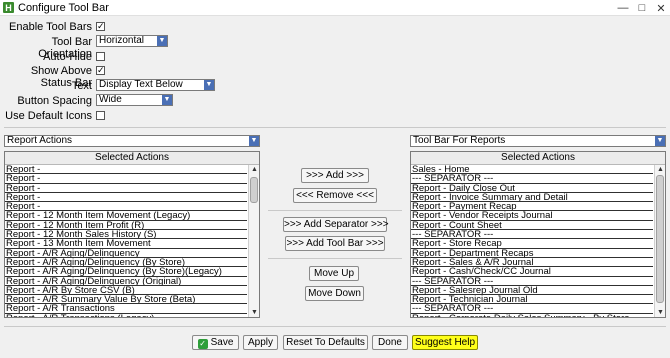 The image size is (670, 358). What do you see at coordinates (661, 8) in the screenshot?
I see `close-icon: ✕` at bounding box center [661, 8].